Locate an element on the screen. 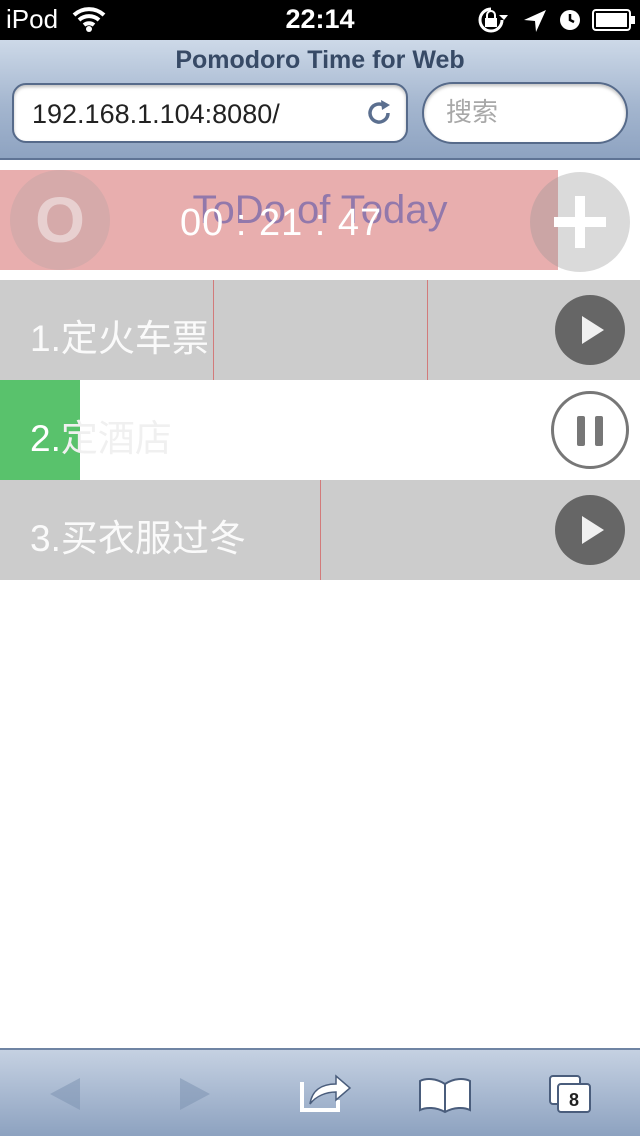 The image size is (640, 1143). task-label: 1.定火车票 is located at coordinates (119, 338).